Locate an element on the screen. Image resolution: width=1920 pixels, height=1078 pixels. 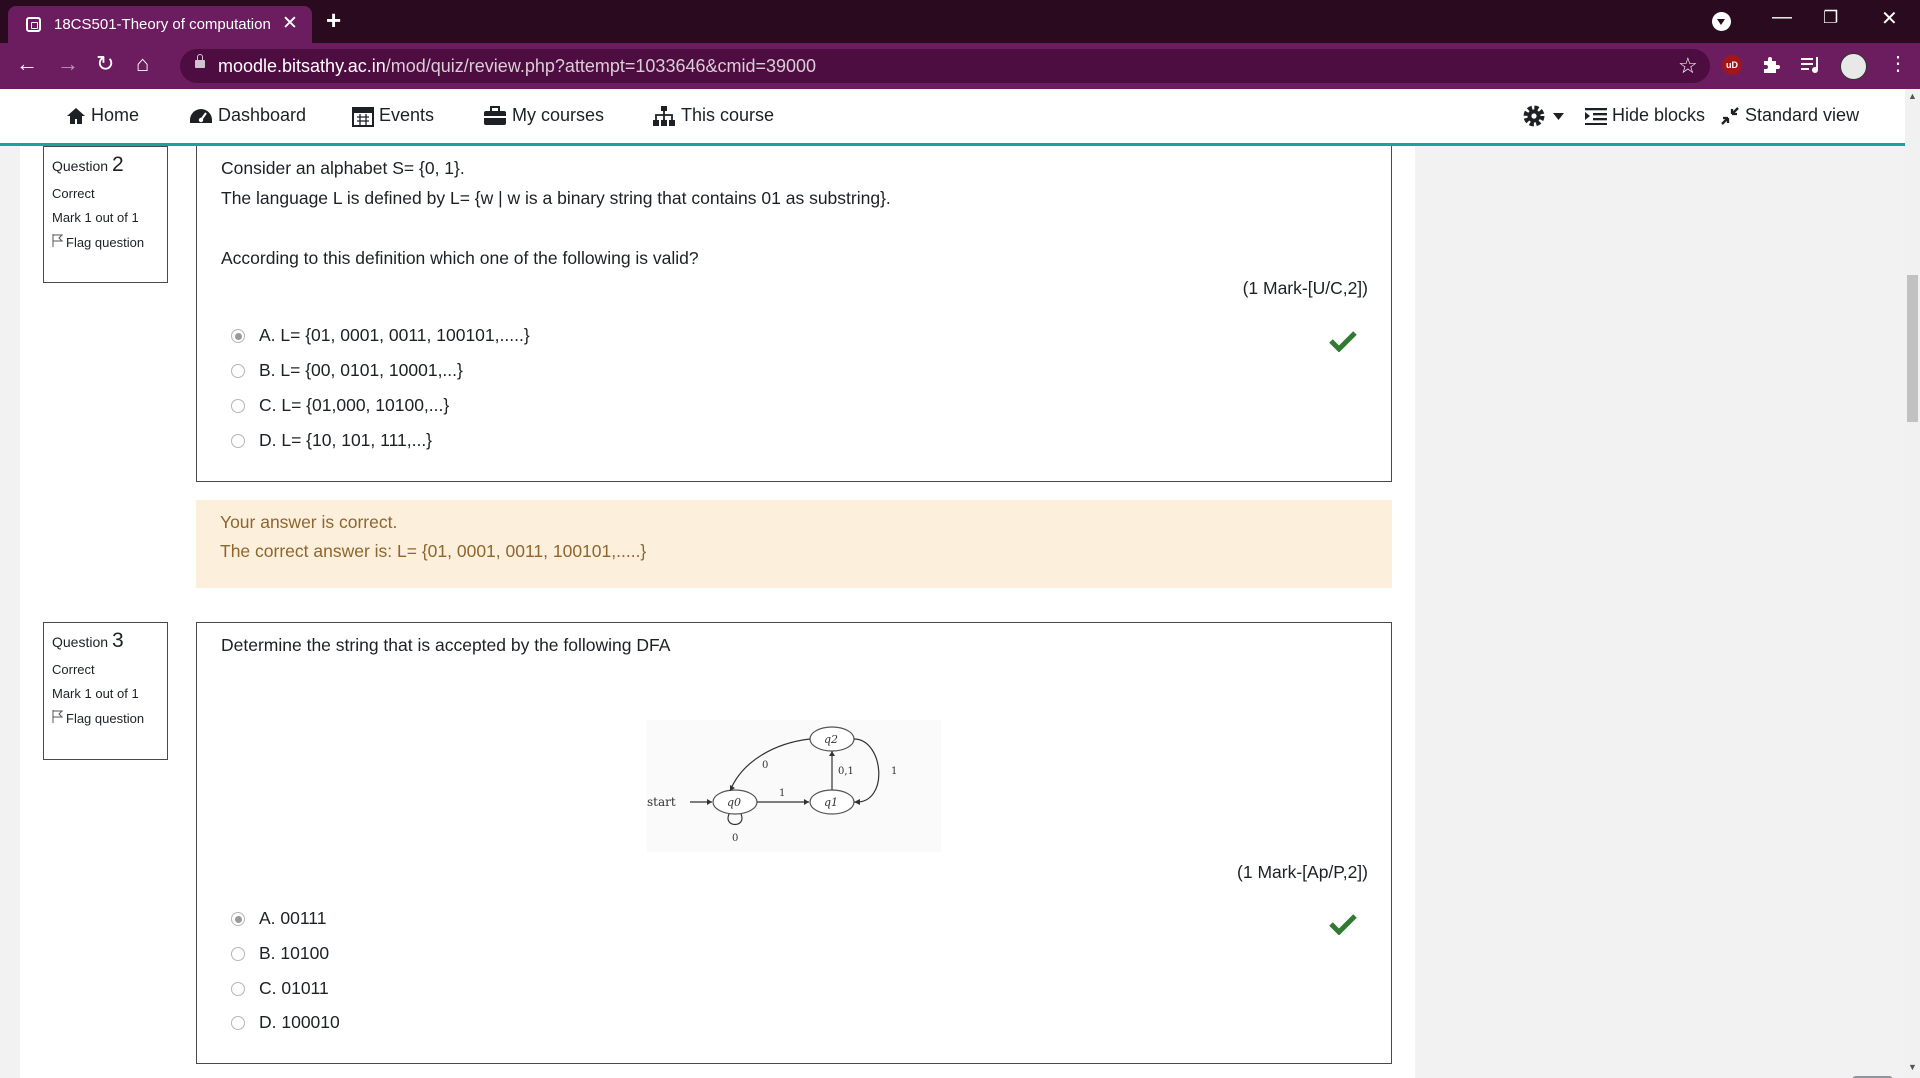
browser-tab: 18CS501-Theory of computation ✕ is located at coordinates (160, 24).